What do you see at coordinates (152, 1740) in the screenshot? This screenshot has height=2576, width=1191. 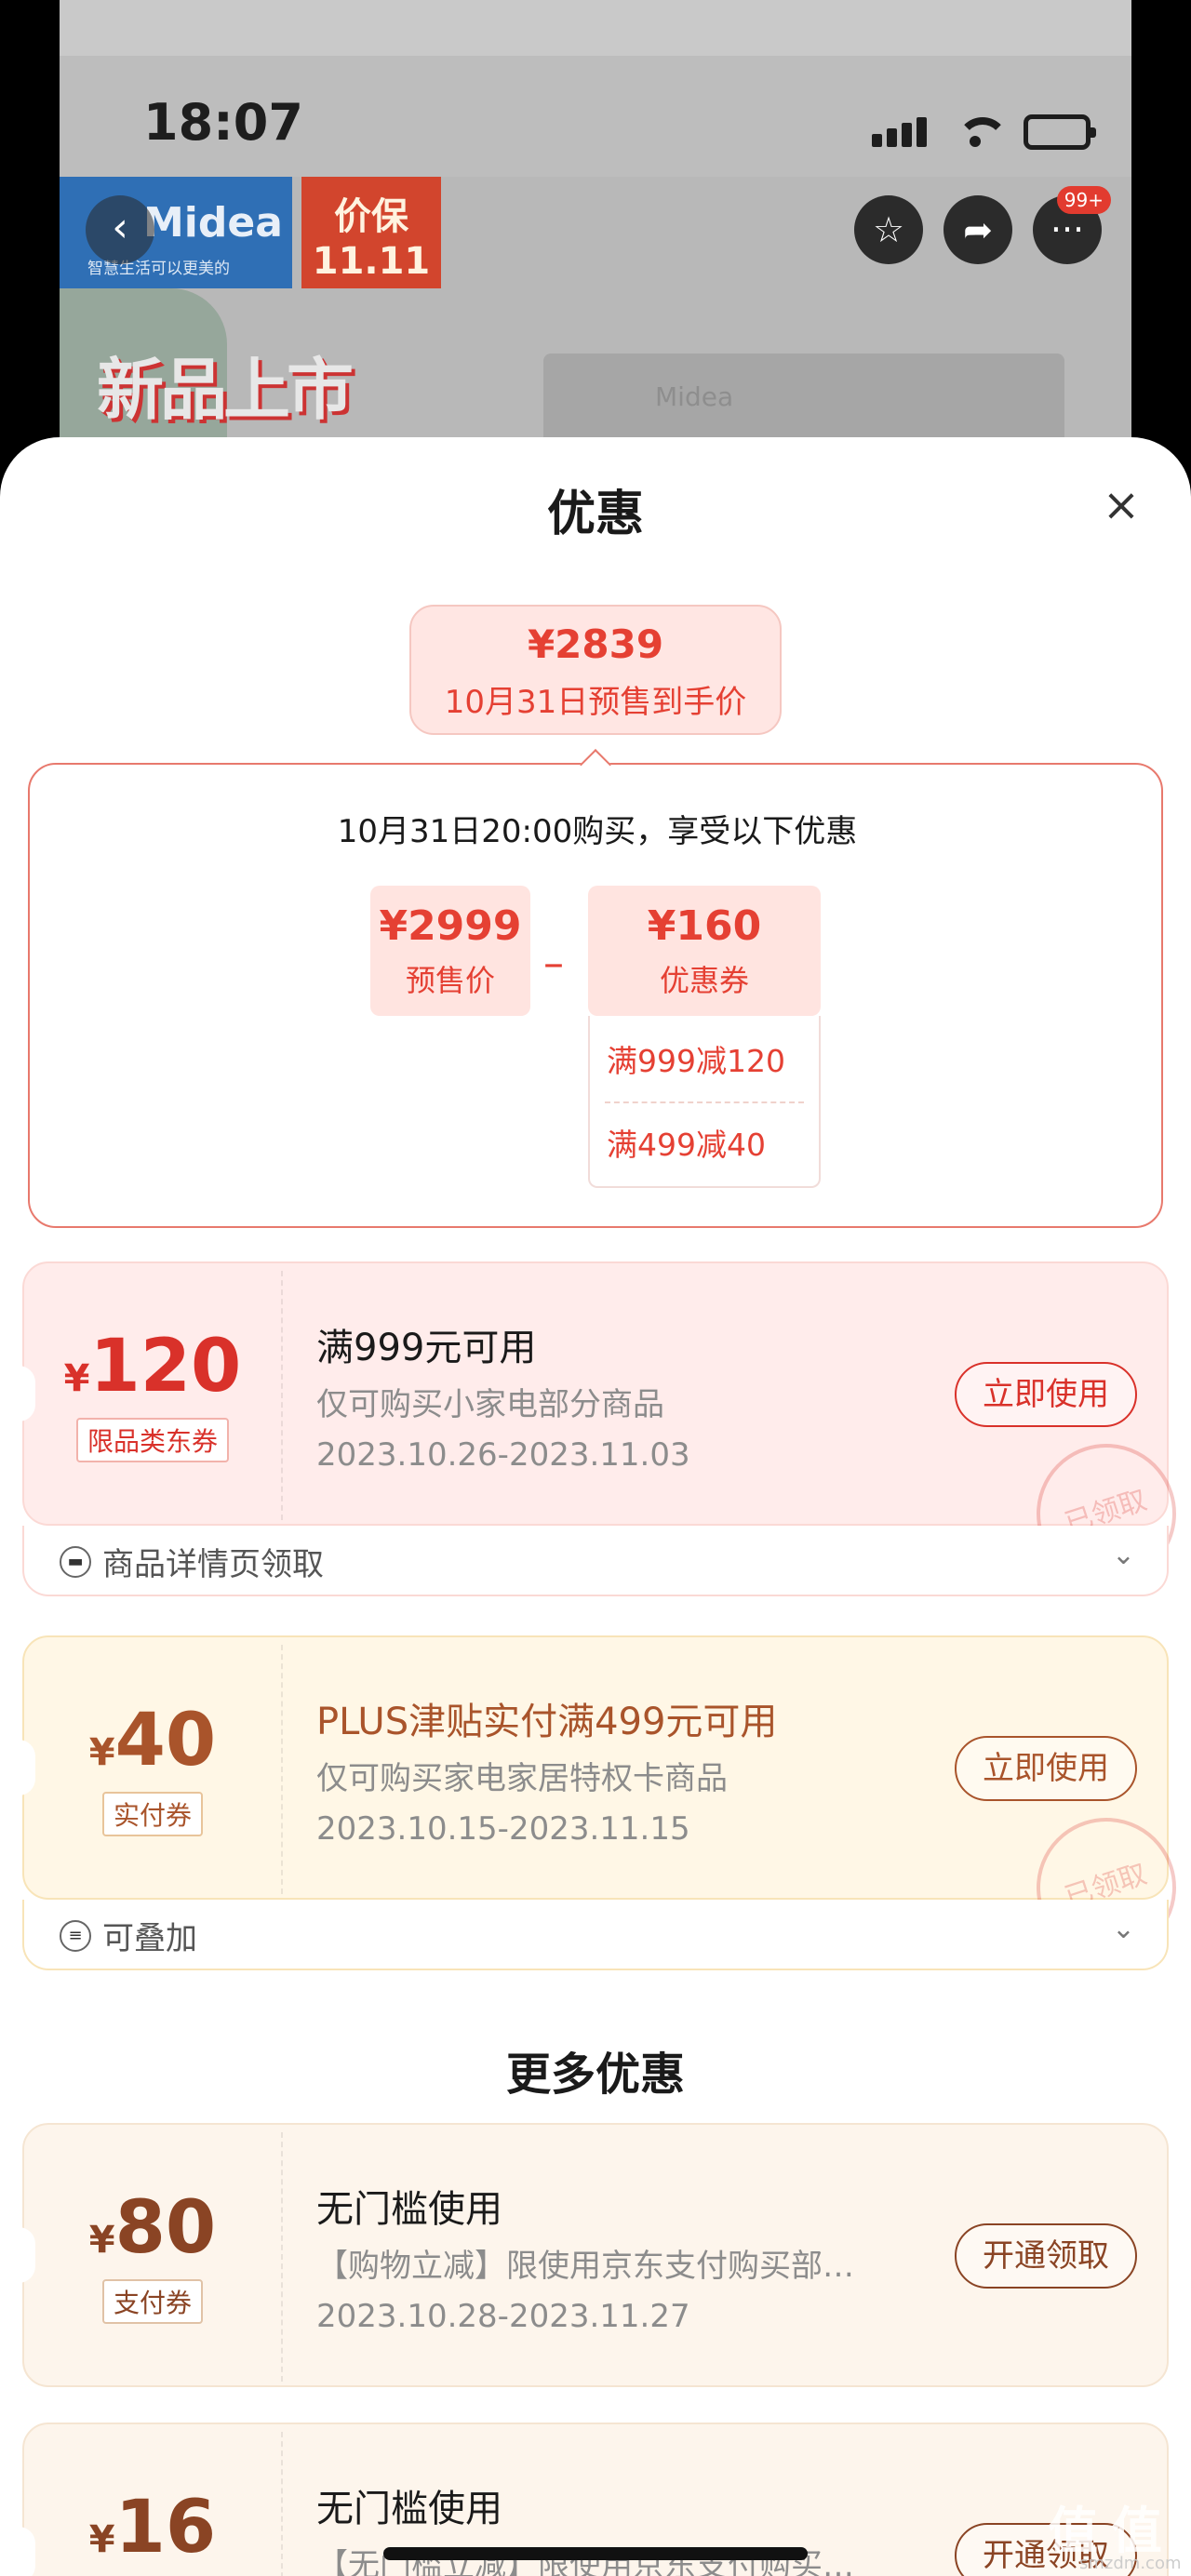 I see `coupon-amount: ¥40` at bounding box center [152, 1740].